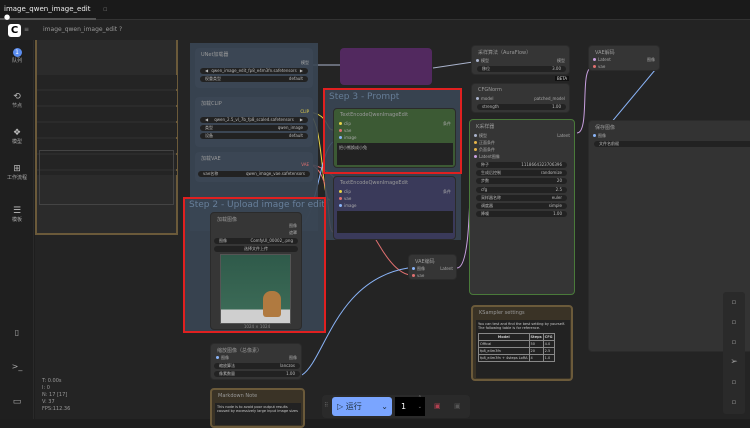  I want to click on node-bypassed, so click(386, 66).